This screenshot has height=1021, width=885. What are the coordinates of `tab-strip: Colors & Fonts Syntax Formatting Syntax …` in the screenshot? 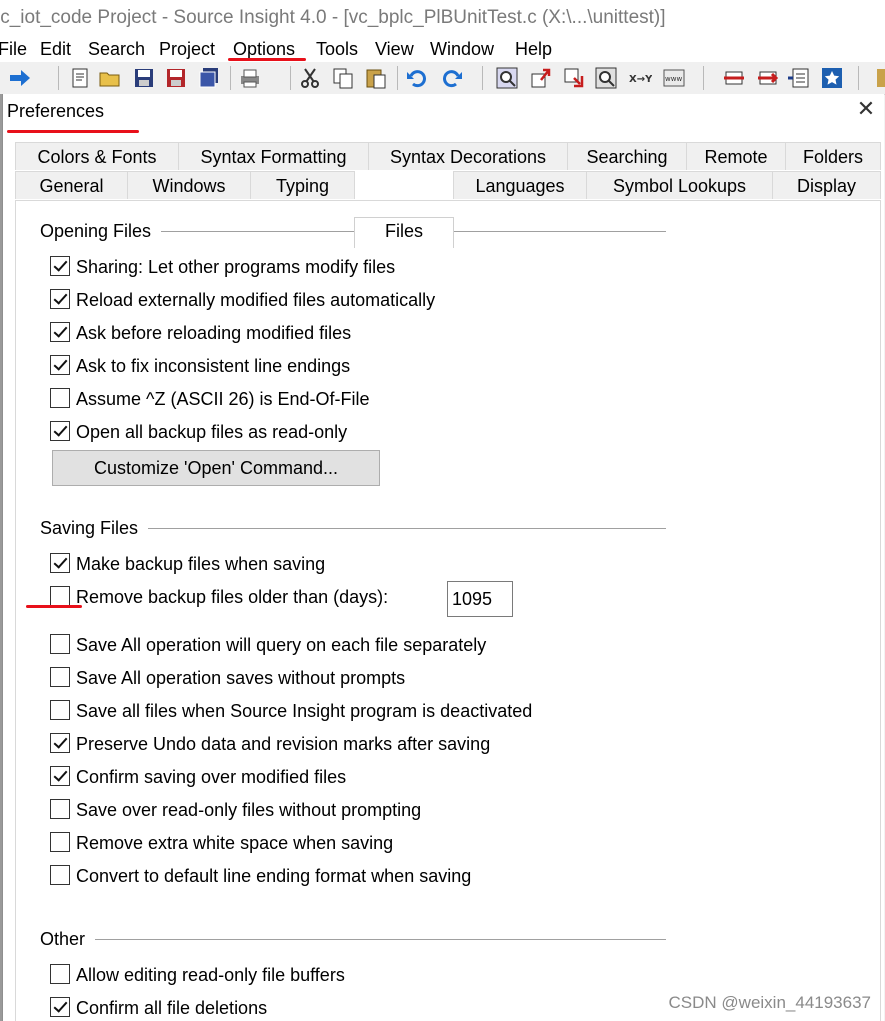 It's located at (448, 195).